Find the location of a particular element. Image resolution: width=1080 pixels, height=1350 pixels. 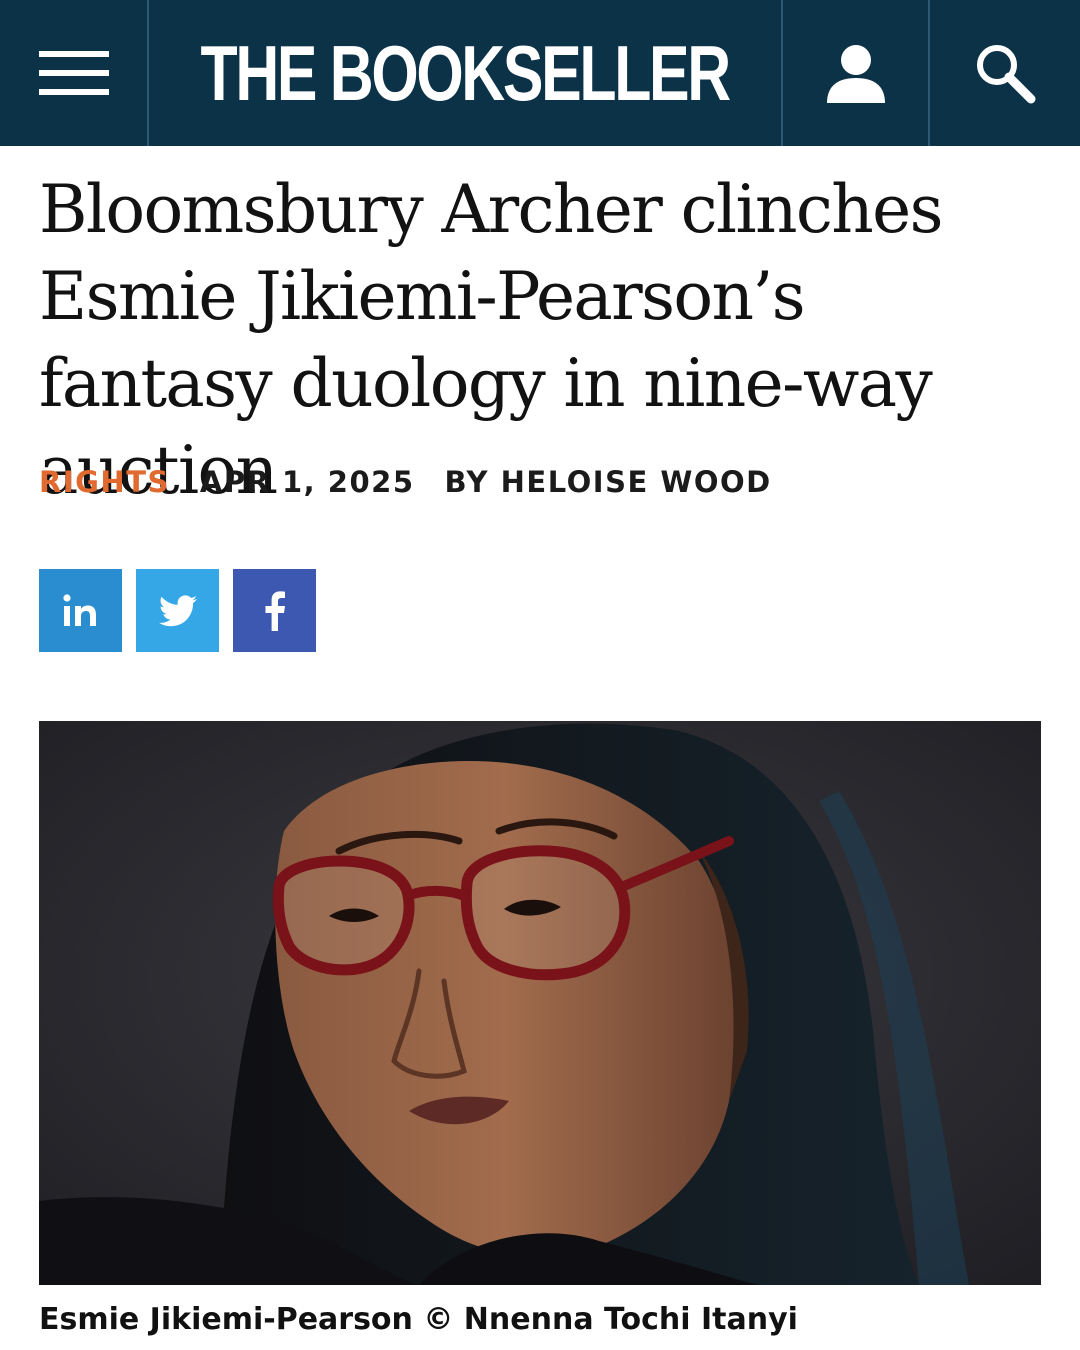

share-linkedin-button is located at coordinates (80, 610).